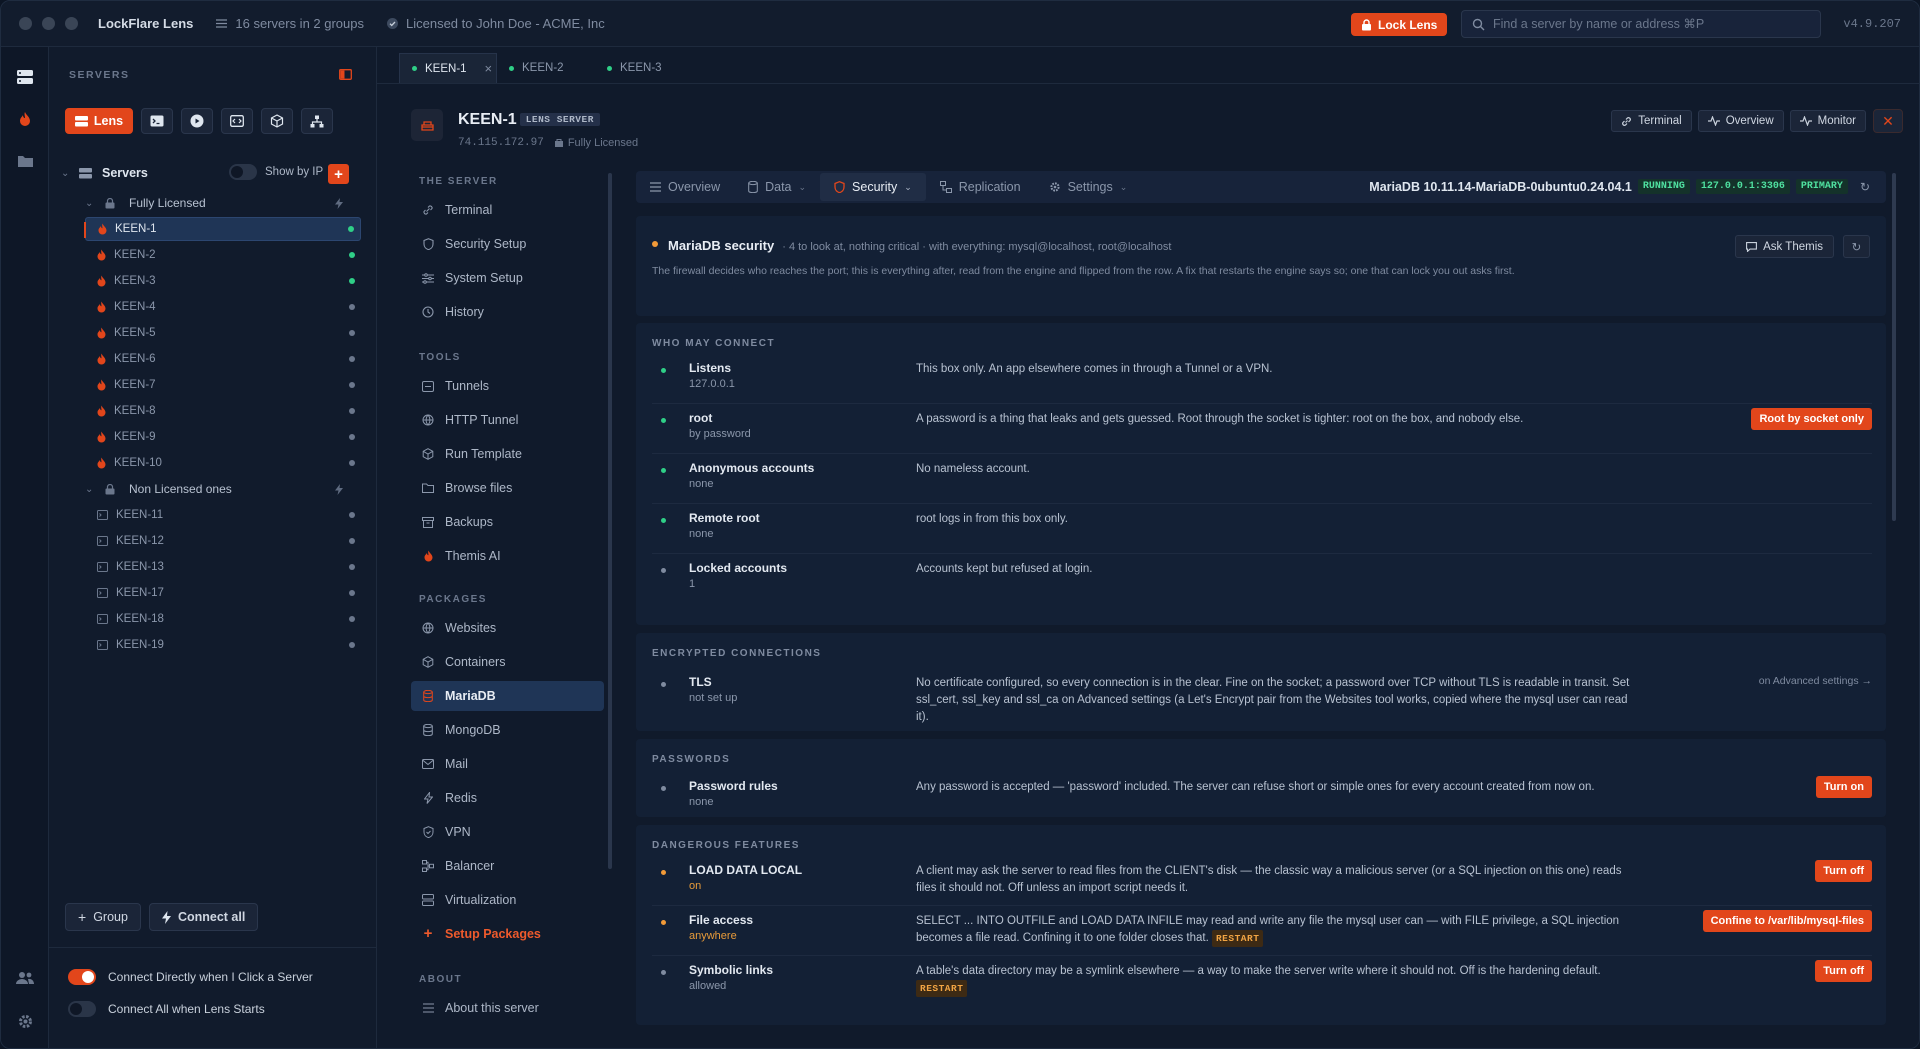  I want to click on group-row: ⌄ Non Licensed ones, so click(223, 489).